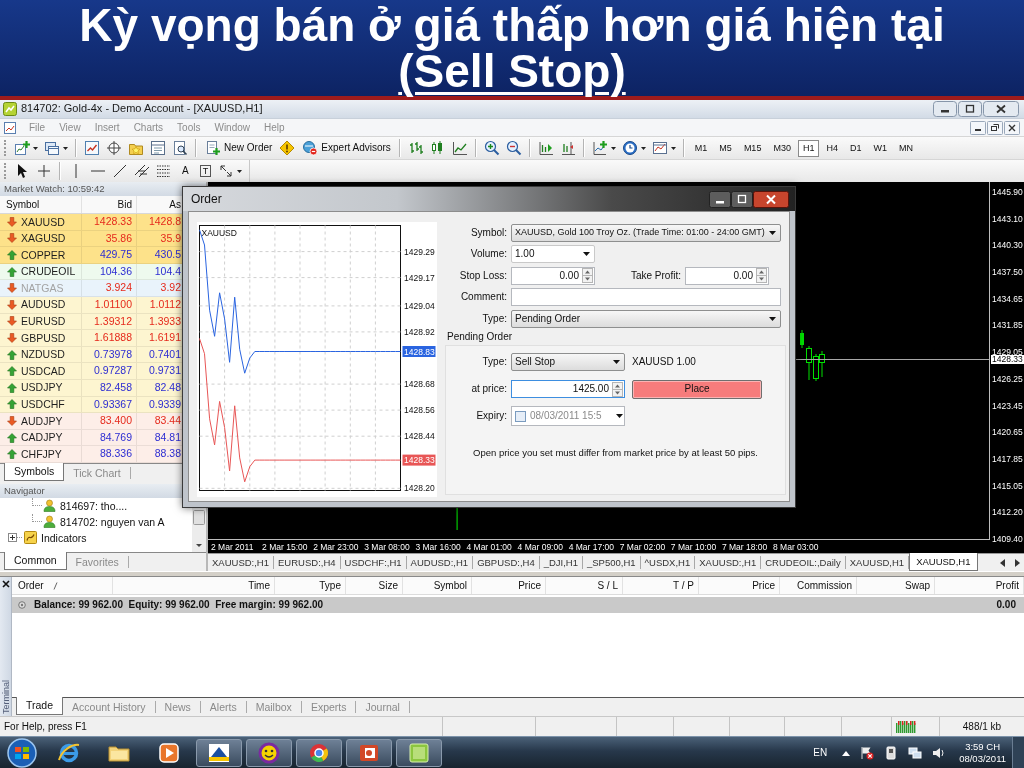 The width and height of the screenshot is (1024, 768). I want to click on chart-tab: AUDUSD:,H1, so click(440, 562).